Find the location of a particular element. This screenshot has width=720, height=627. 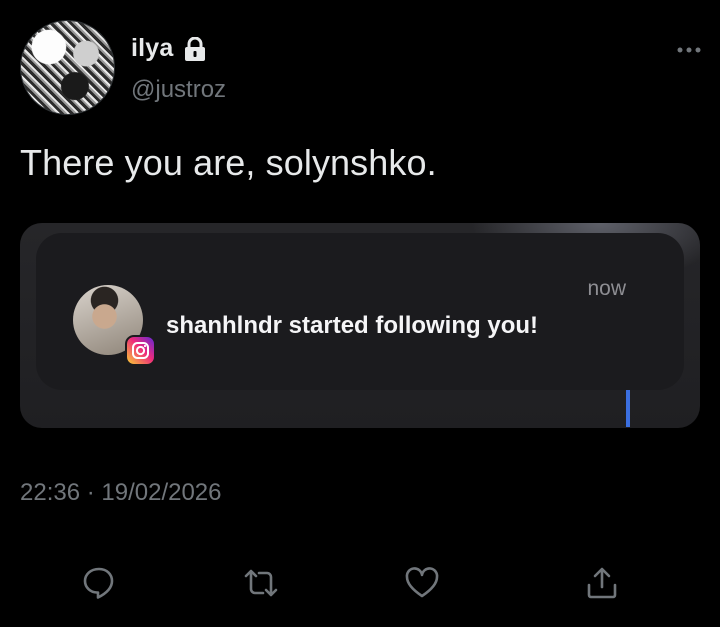

instagram-icon is located at coordinates (140, 350).